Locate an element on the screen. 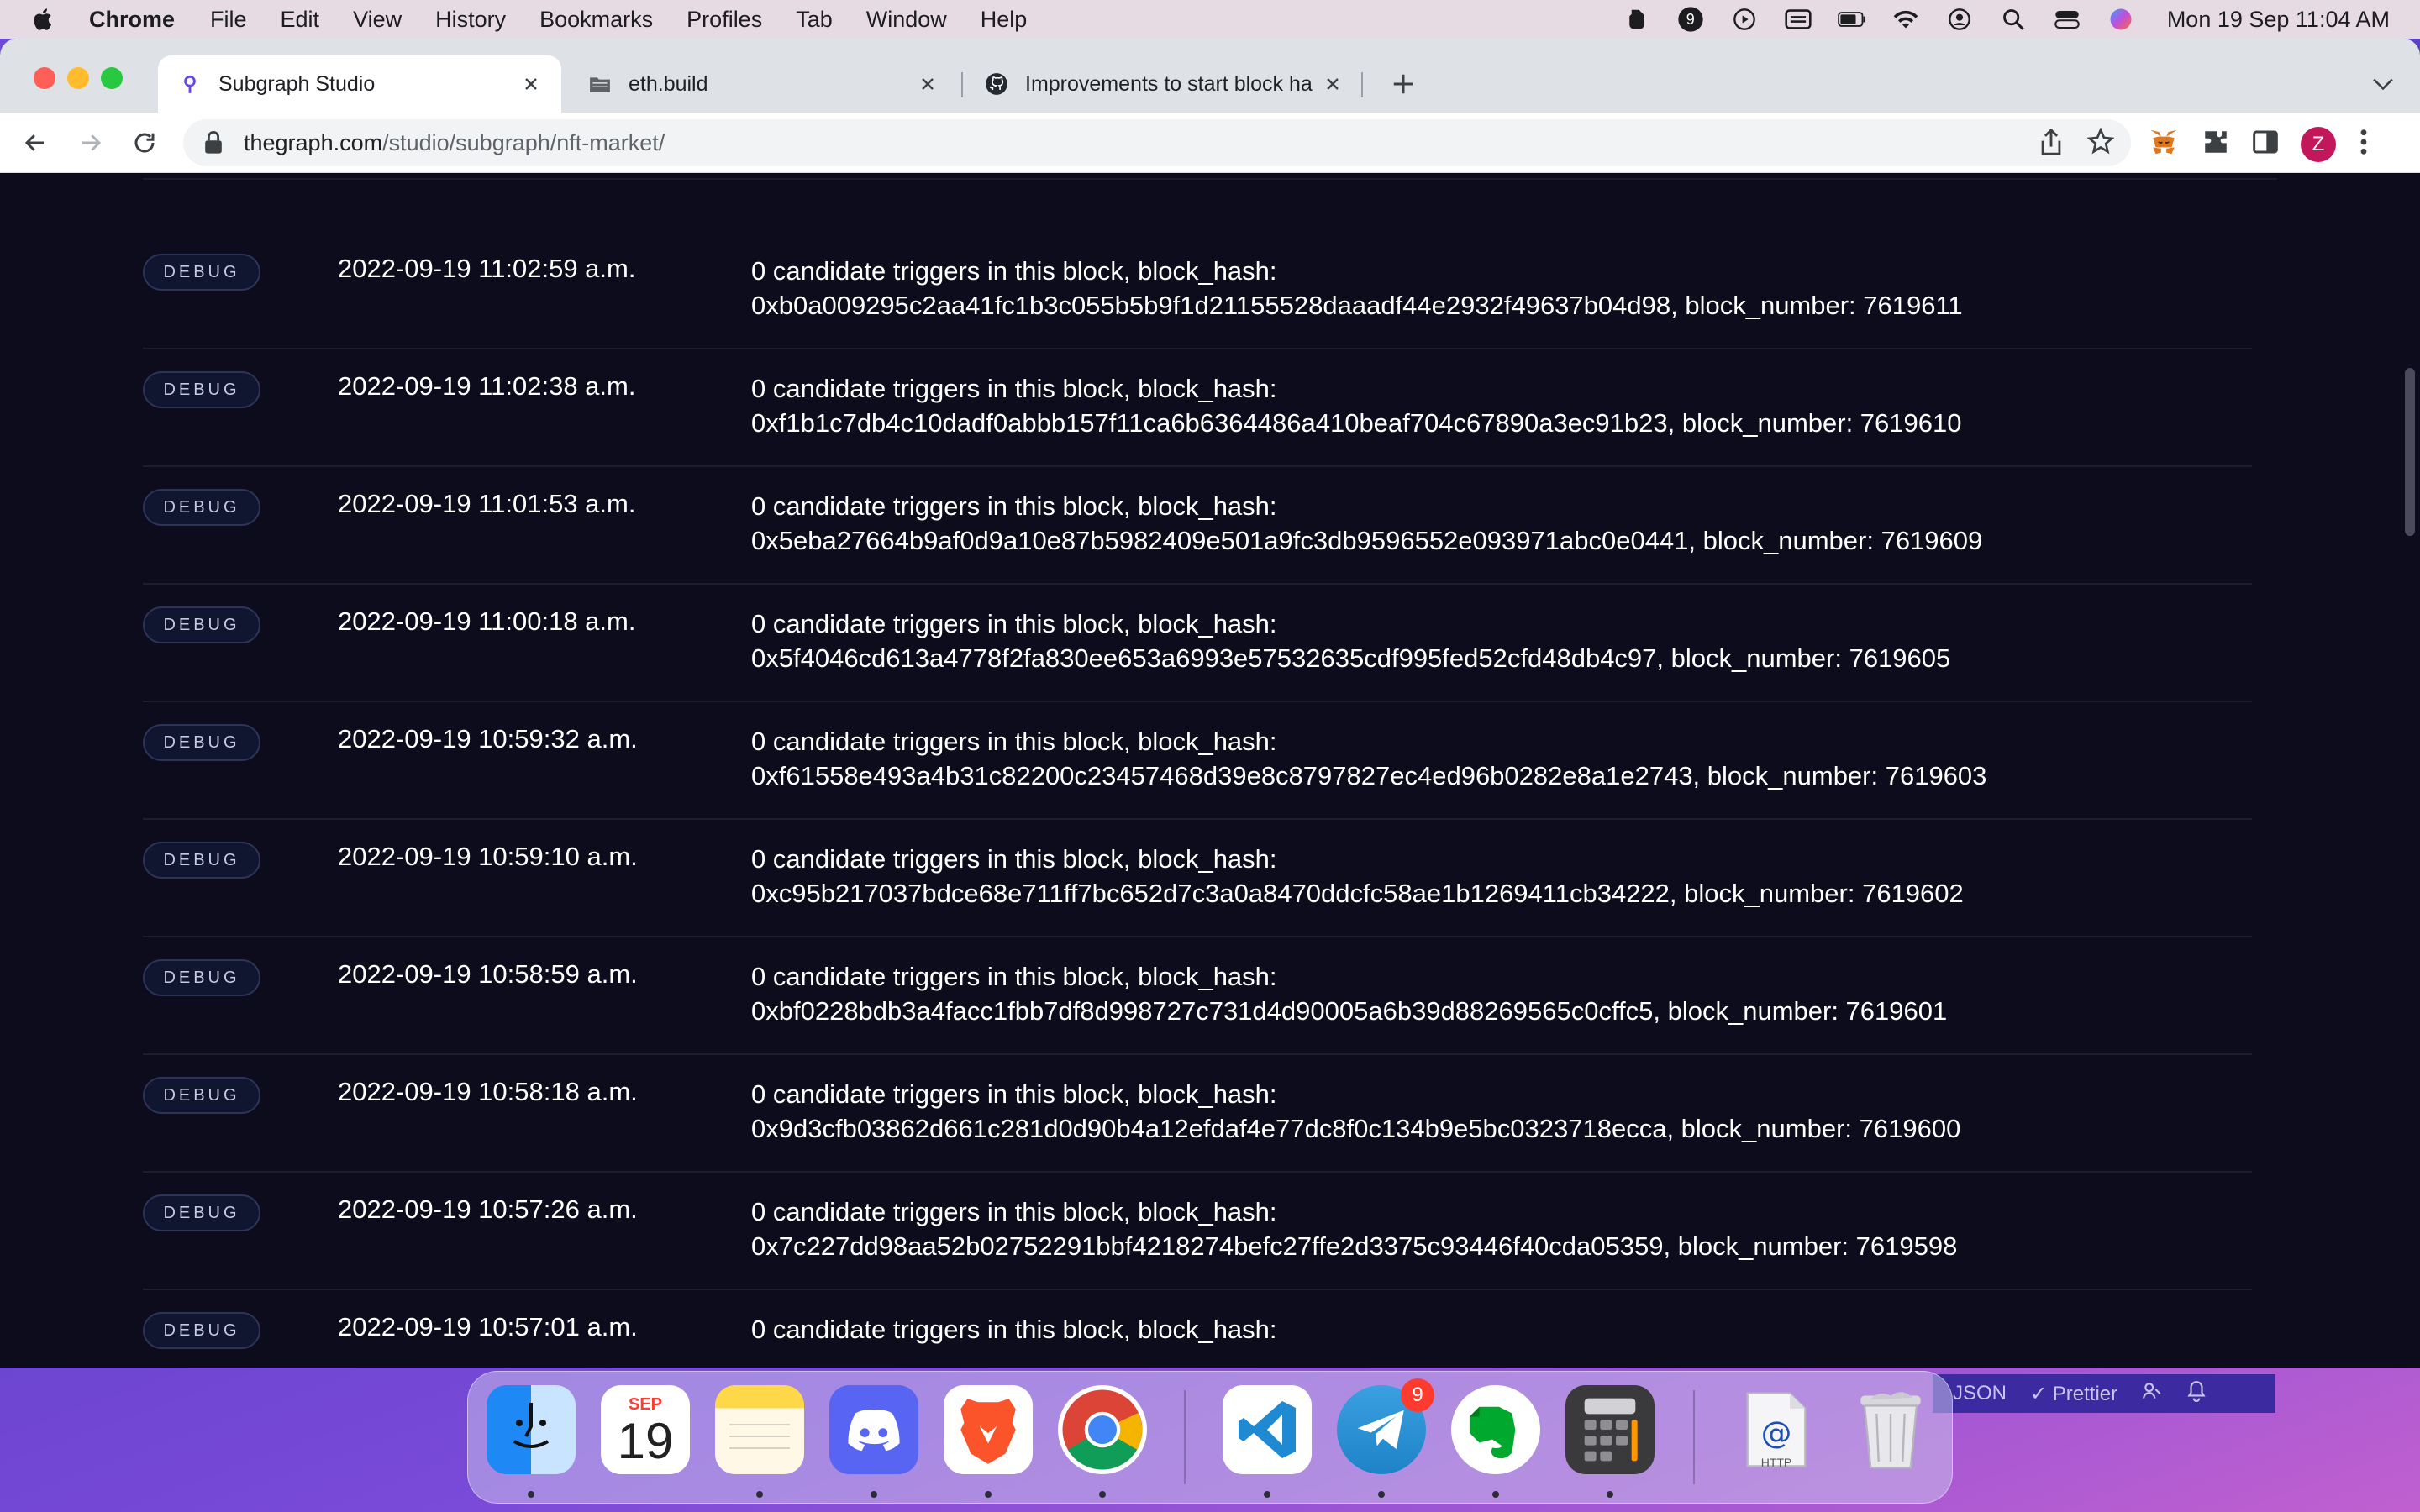 The height and width of the screenshot is (1512, 2420). reload-icon is located at coordinates (144, 143).